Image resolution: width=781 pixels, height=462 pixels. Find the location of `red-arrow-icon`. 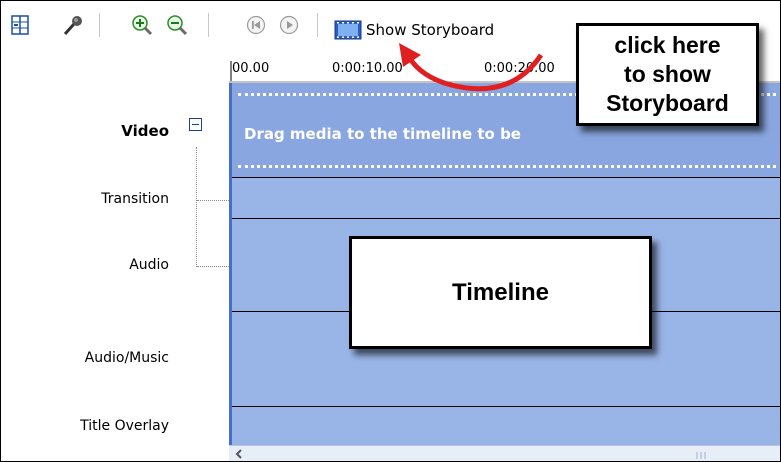

red-arrow-icon is located at coordinates (471, 67).